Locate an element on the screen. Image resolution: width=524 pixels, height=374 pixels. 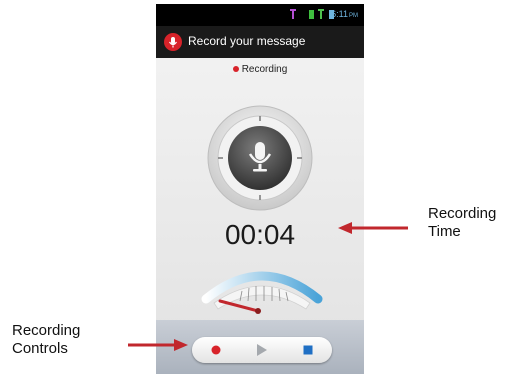
page-title: Record your message is located at coordinates (247, 41).